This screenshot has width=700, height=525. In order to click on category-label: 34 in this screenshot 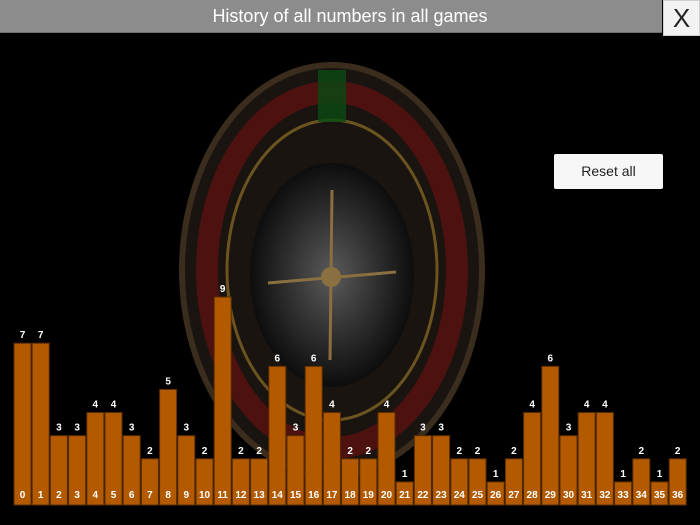, I will do `click(642, 495)`.